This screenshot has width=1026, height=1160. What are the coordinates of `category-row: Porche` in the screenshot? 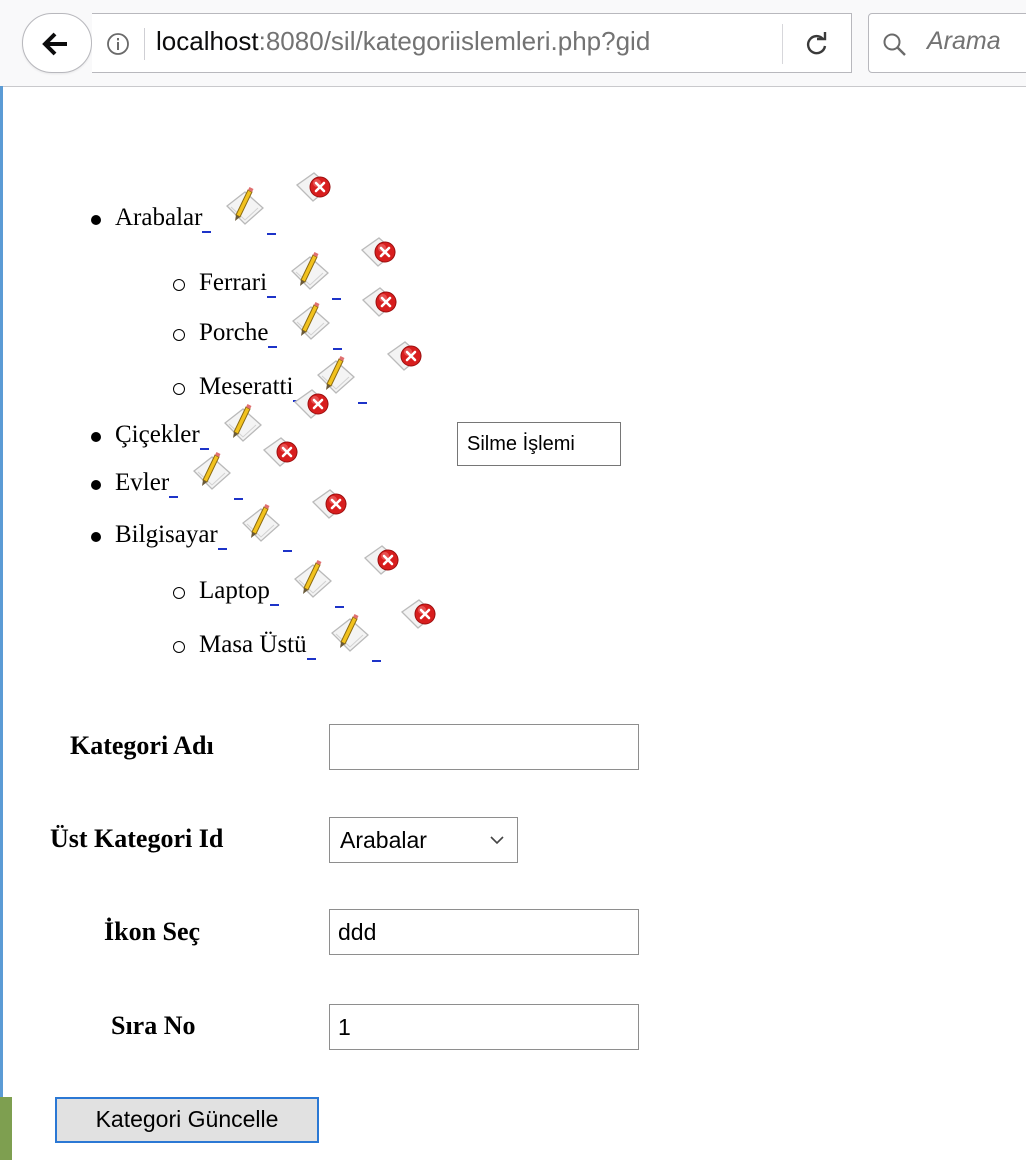 It's located at (300, 322).